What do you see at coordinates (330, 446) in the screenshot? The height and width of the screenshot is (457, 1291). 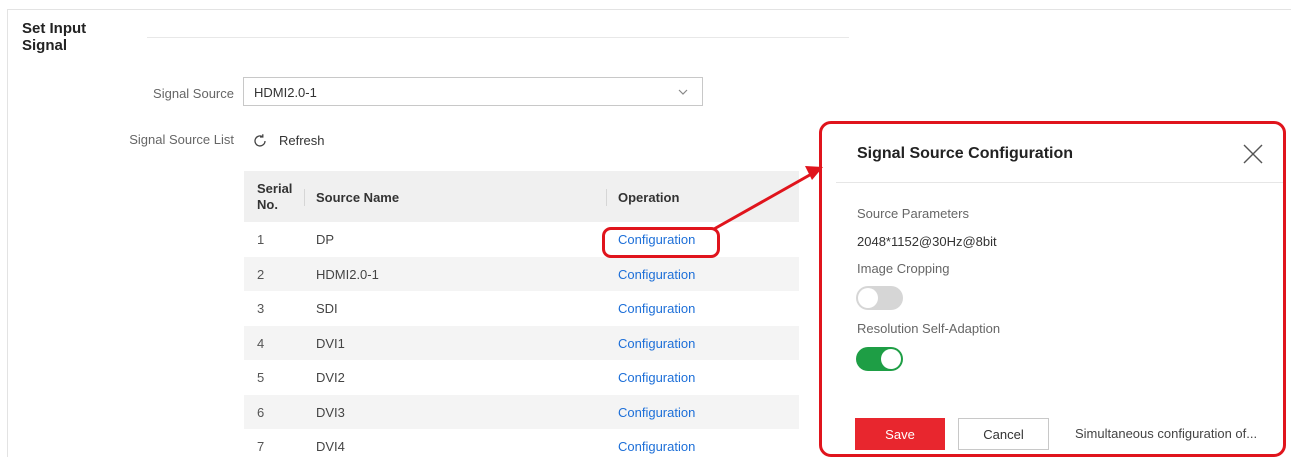 I see `row-source-name: DVI4` at bounding box center [330, 446].